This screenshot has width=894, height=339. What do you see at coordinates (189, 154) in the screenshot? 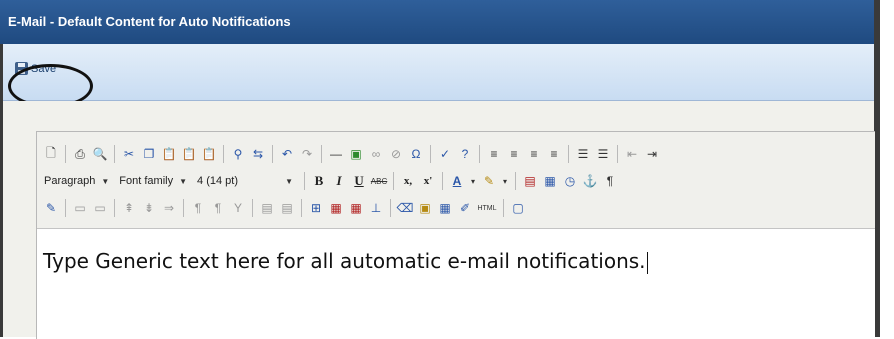
I see `paste-text-icon: 📋` at bounding box center [189, 154].